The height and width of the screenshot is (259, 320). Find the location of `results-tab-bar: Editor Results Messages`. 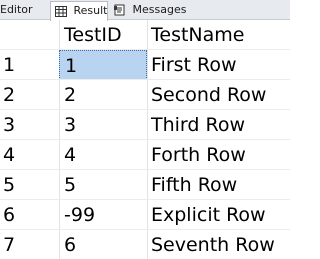

results-tab-bar: Editor Results Messages is located at coordinates (145, 10).